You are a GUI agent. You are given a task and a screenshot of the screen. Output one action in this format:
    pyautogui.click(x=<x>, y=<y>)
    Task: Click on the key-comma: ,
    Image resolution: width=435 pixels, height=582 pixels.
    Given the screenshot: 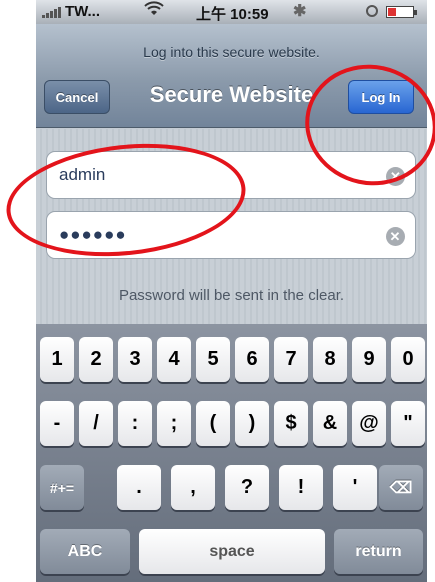 What is the action you would take?
    pyautogui.click(x=193, y=487)
    